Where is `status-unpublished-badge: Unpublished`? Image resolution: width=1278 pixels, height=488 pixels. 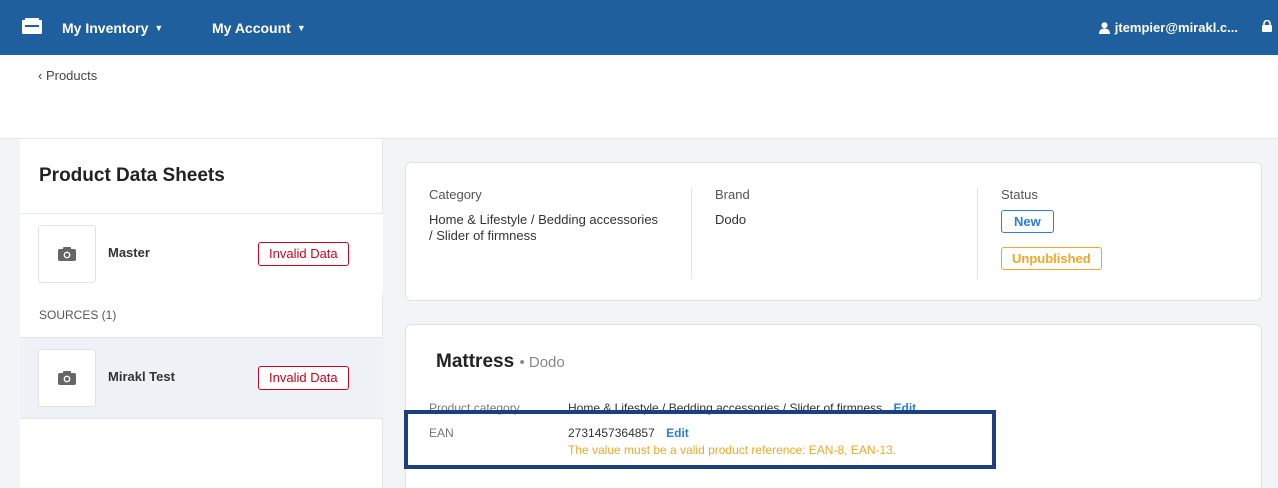
status-unpublished-badge: Unpublished is located at coordinates (1051, 258).